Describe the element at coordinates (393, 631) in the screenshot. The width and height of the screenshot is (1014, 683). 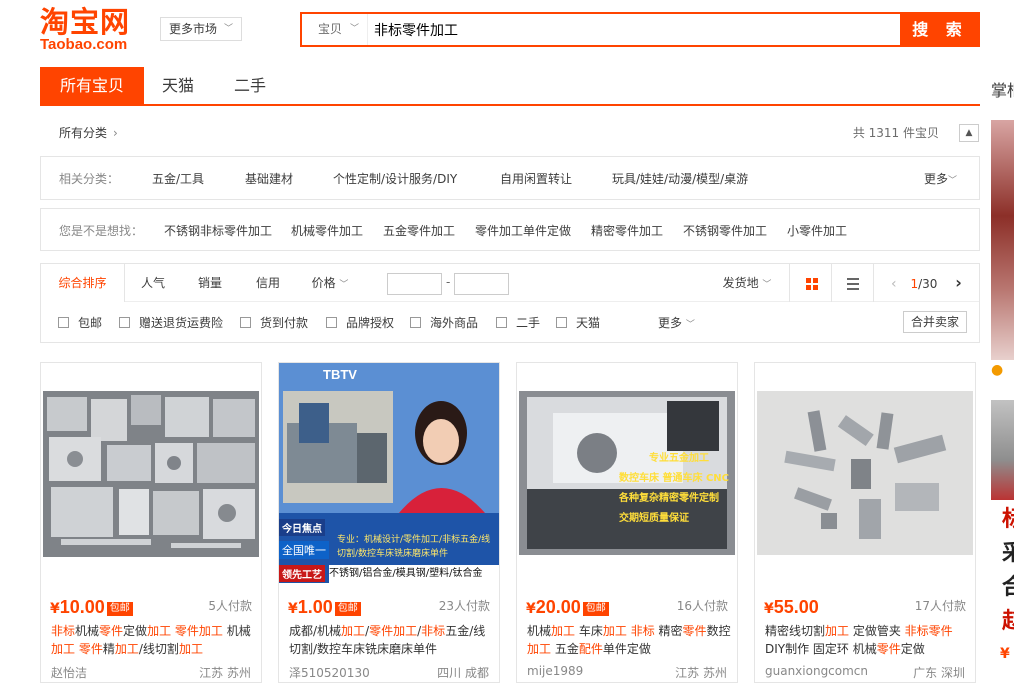
I see `keyword-highlight: 零件加工` at that location.